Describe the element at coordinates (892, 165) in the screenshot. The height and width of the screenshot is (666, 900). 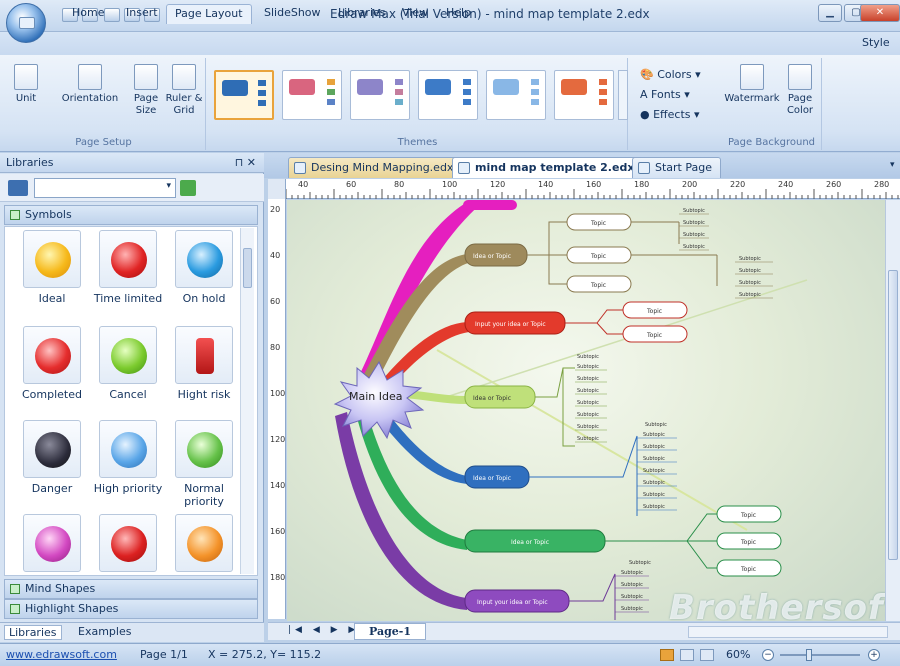
I see `tab-list-chevron-icon: ▾` at that location.